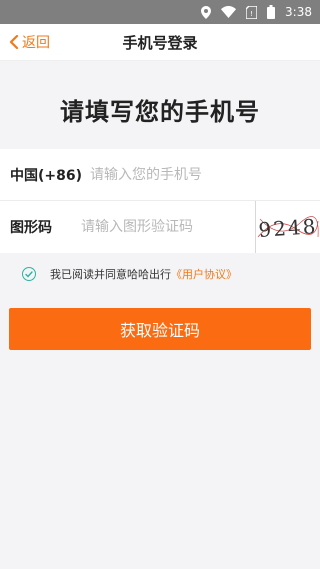  Describe the element at coordinates (14, 42) in the screenshot. I see `chevron-left-icon` at that location.